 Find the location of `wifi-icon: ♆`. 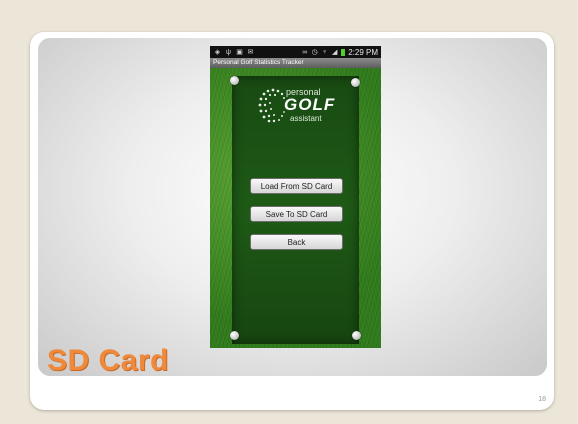

wifi-icon: ♆ is located at coordinates (325, 52).